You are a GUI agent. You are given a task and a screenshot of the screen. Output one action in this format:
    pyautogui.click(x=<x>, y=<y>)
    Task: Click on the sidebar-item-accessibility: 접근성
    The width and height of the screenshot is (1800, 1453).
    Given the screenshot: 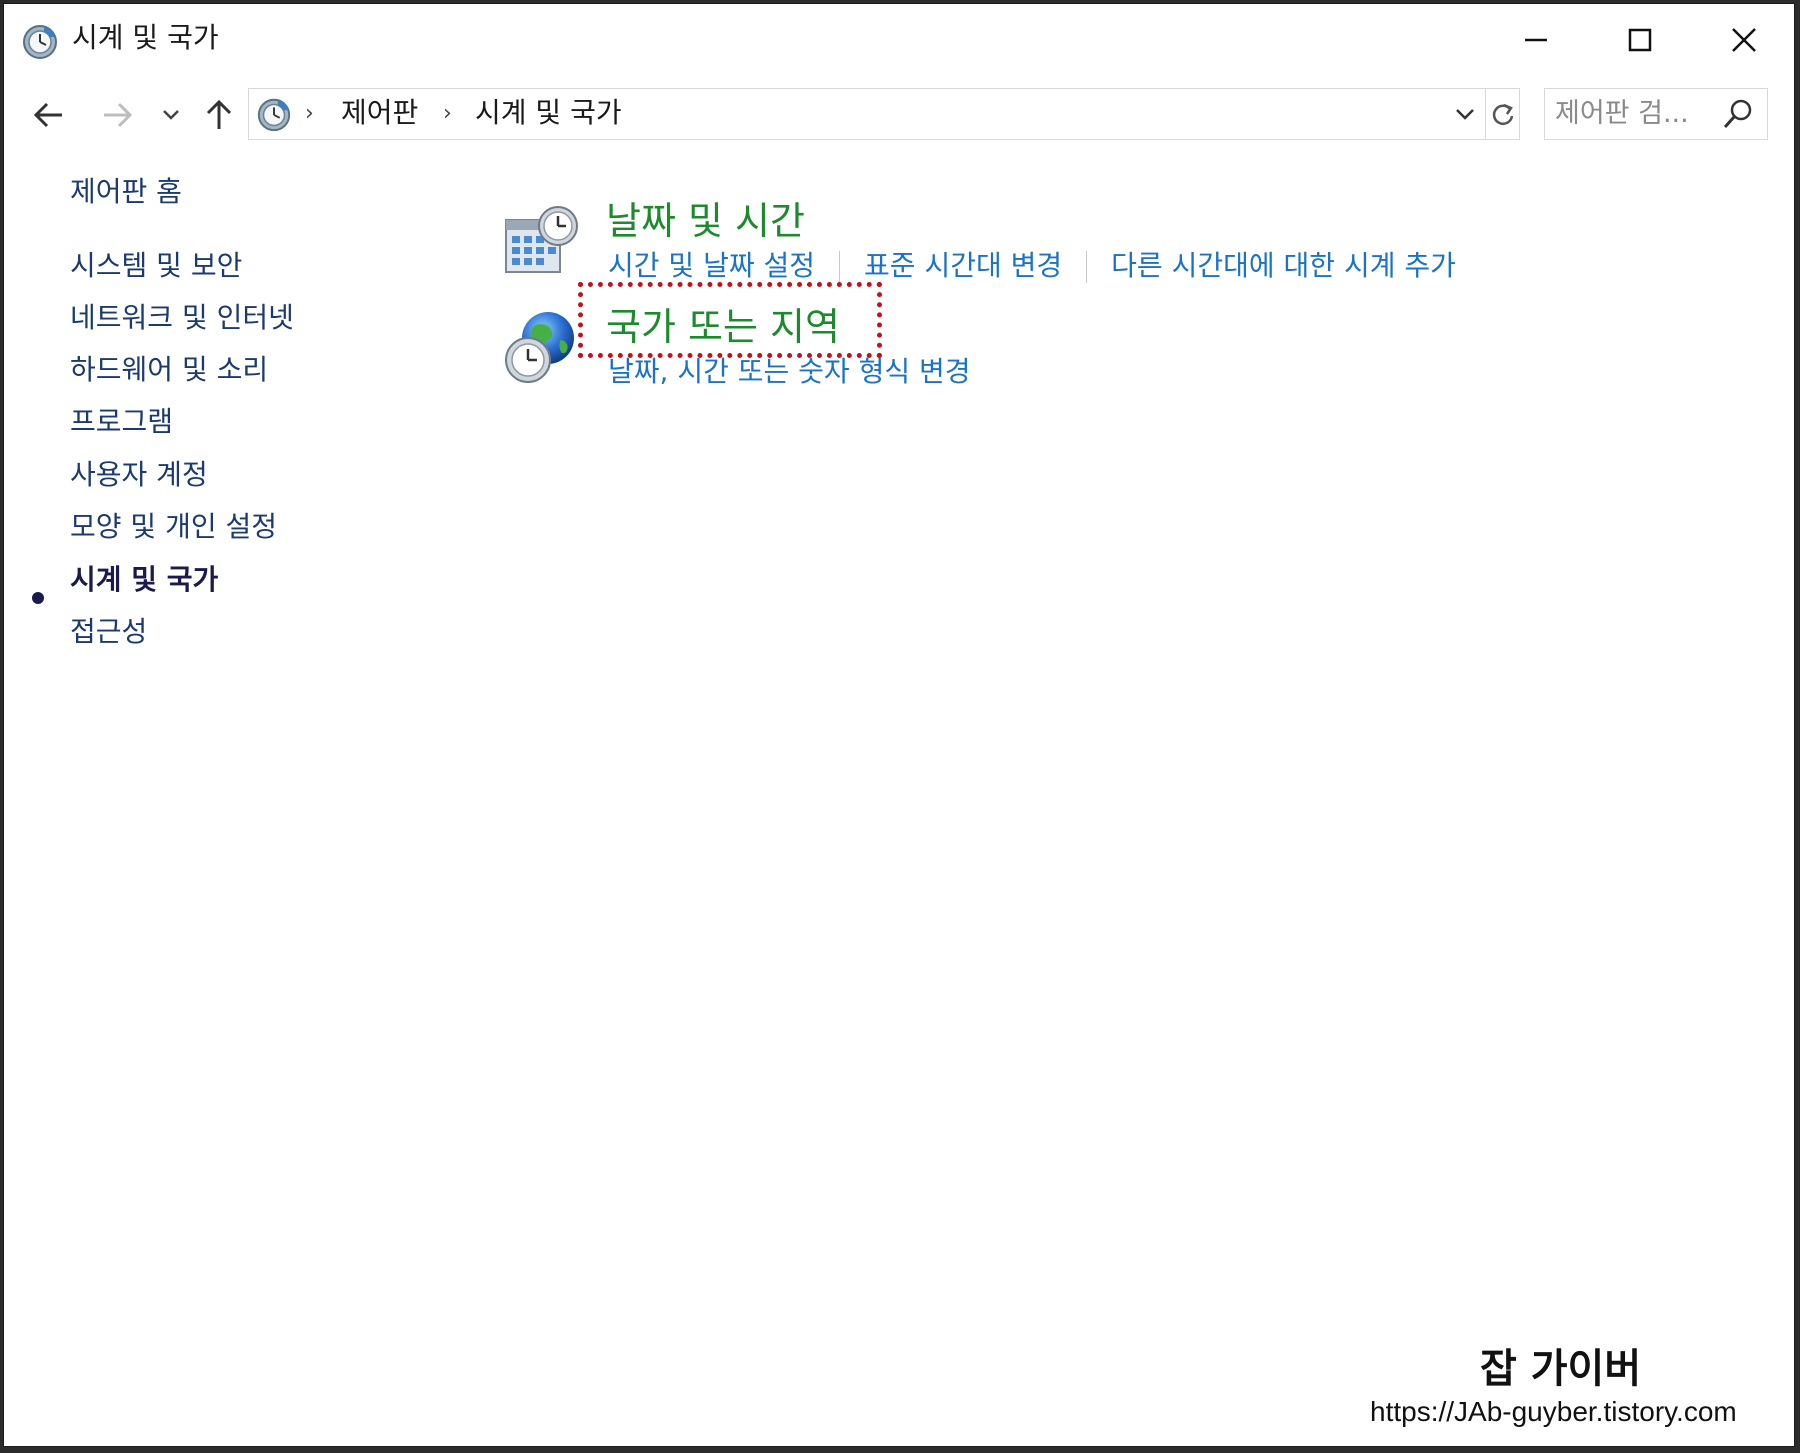 What is the action you would take?
    pyautogui.click(x=108, y=632)
    